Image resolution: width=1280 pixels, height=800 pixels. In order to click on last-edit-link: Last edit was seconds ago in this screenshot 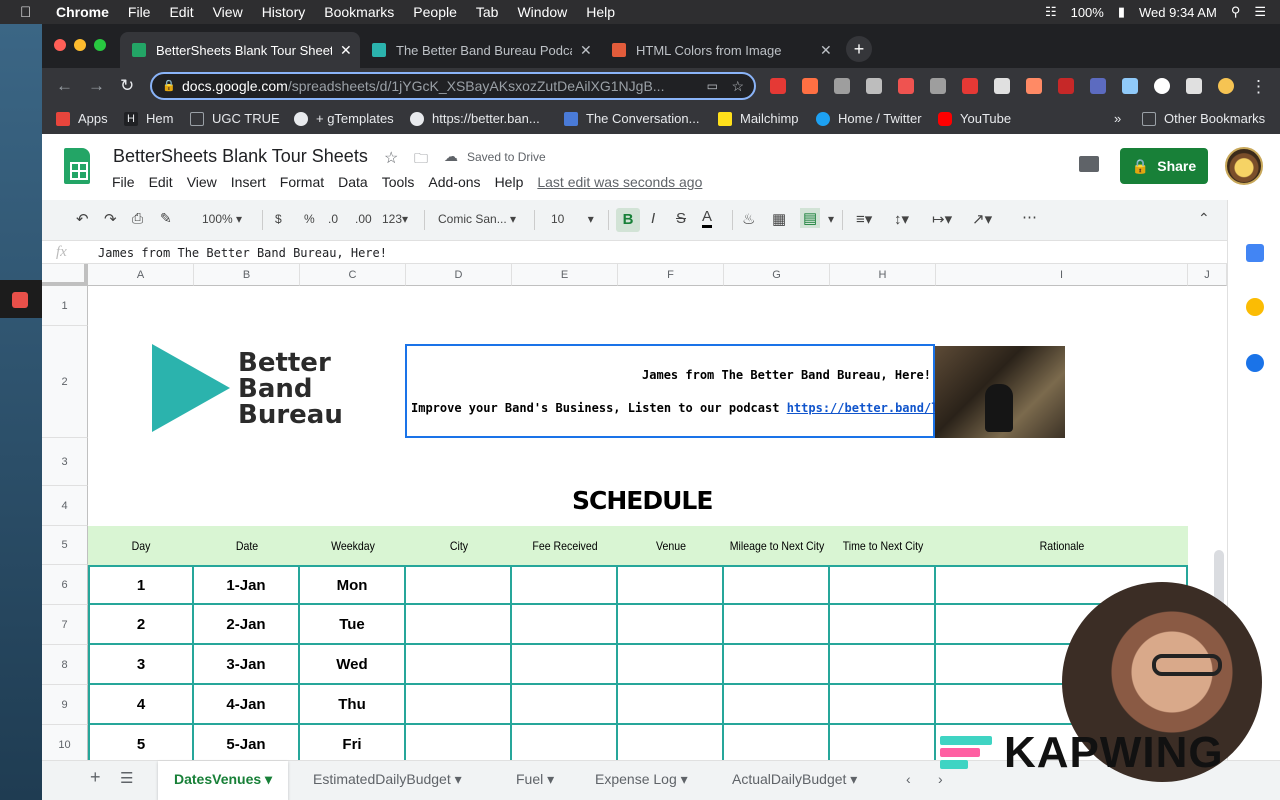, I will do `click(619, 182)`.